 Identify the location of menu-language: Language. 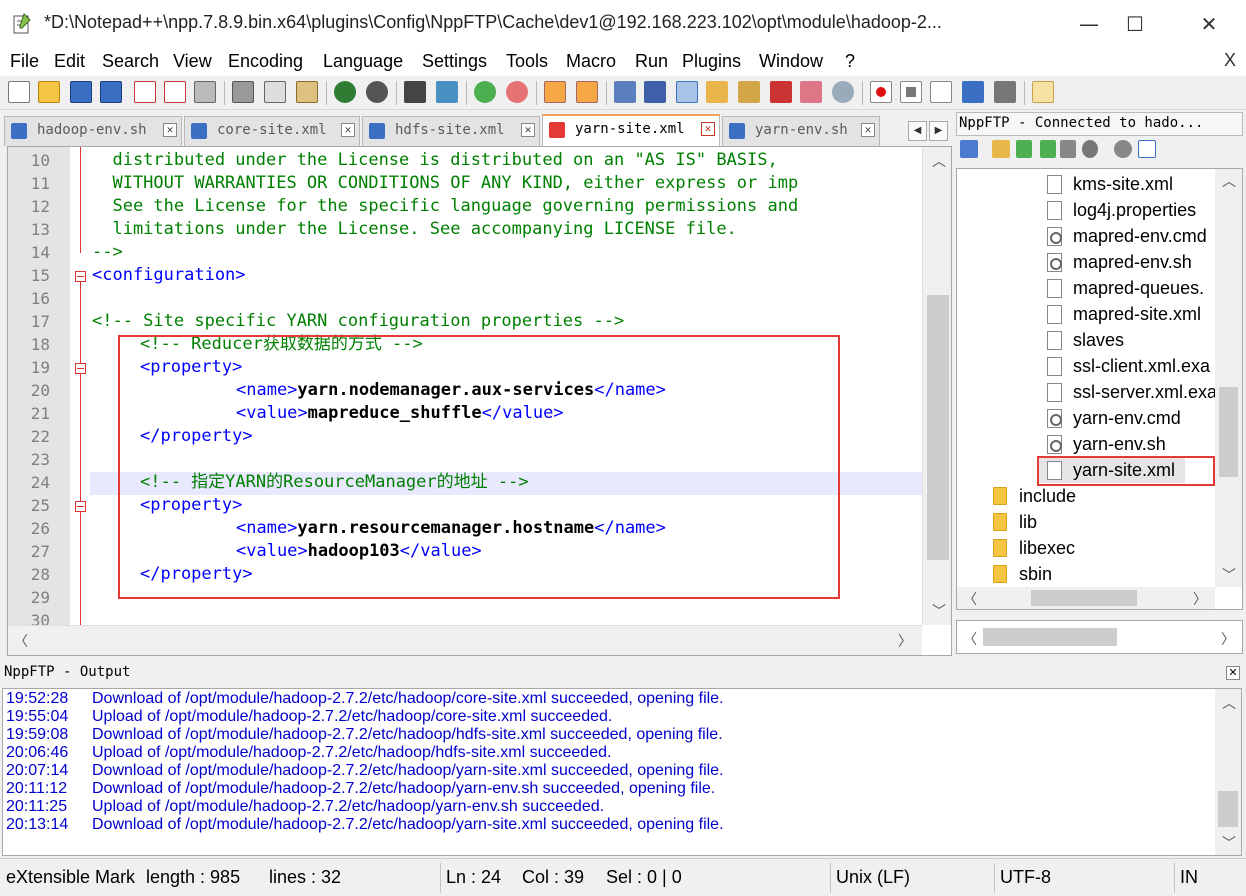
(363, 61).